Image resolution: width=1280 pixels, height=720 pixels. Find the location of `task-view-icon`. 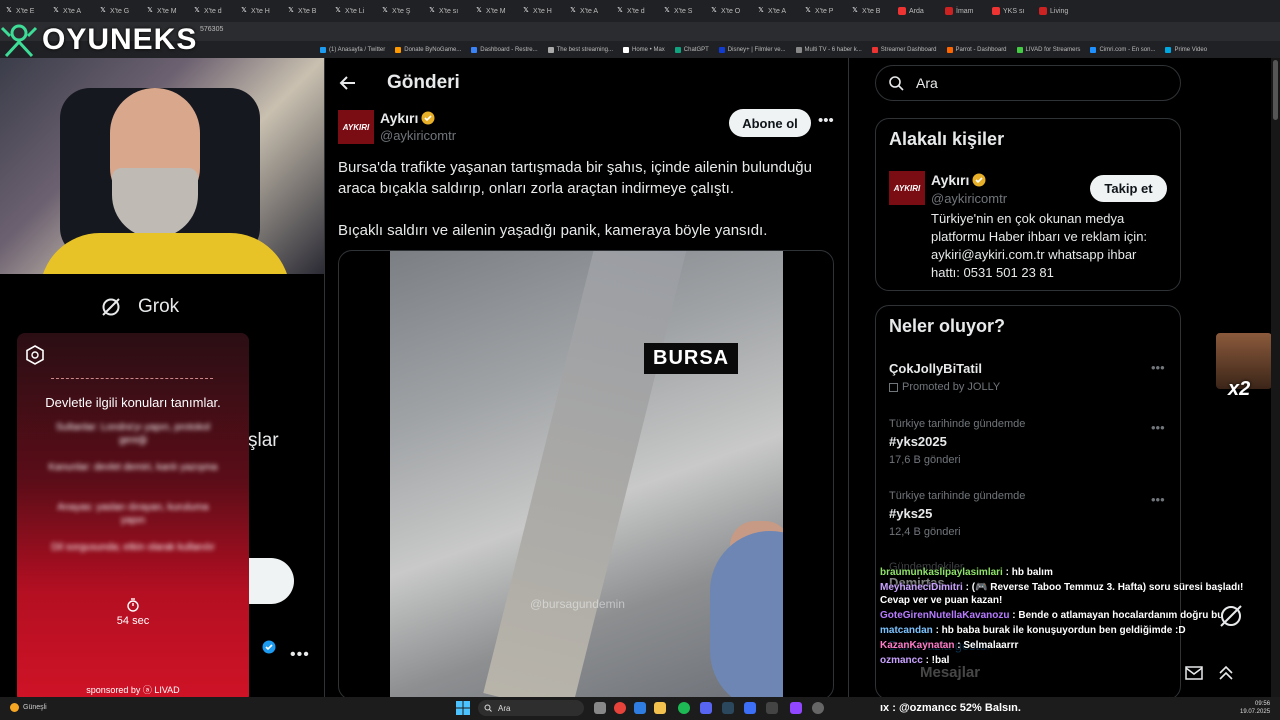

task-view-icon is located at coordinates (600, 708).